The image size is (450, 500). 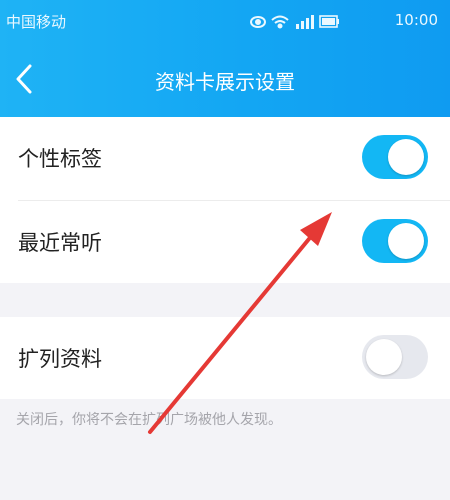 What do you see at coordinates (280, 22) in the screenshot?
I see `wifi-icon` at bounding box center [280, 22].